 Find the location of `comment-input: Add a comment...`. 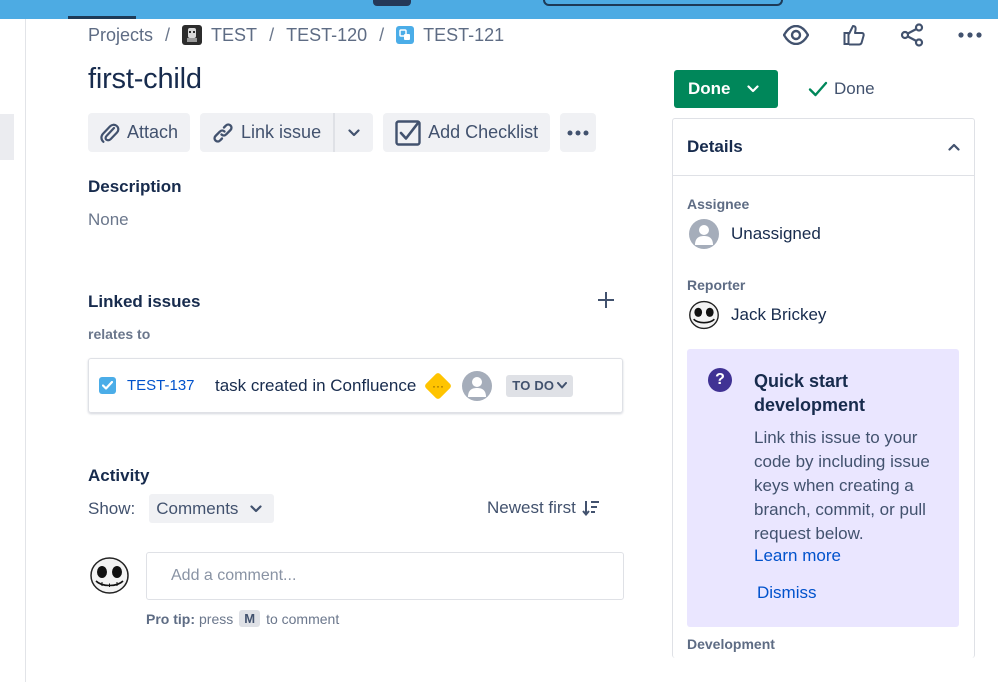

comment-input: Add a comment... is located at coordinates (385, 576).